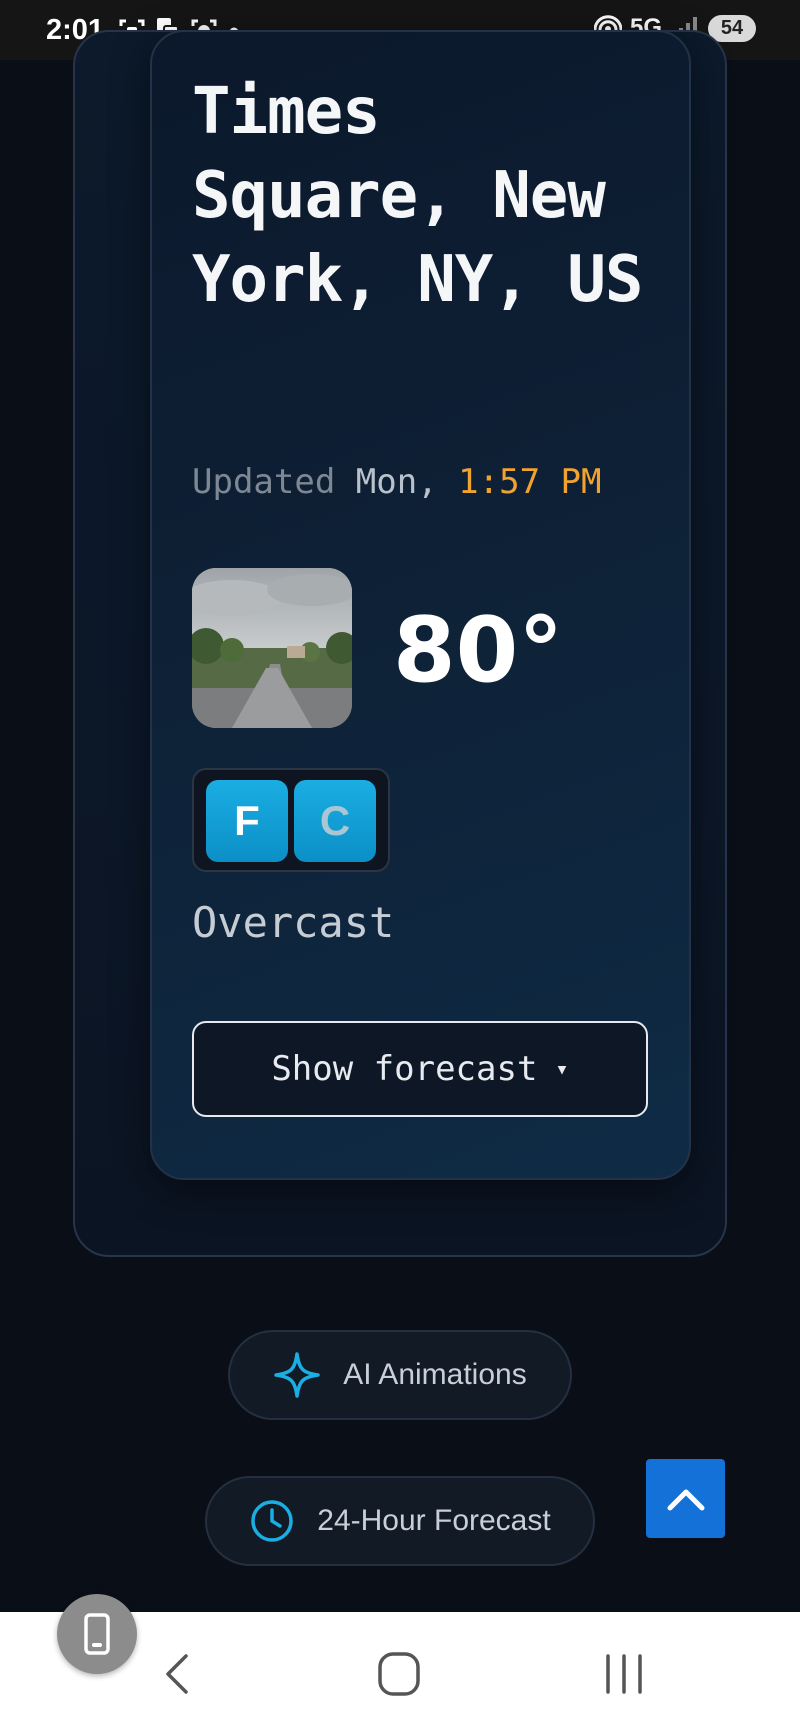  Describe the element at coordinates (293, 922) in the screenshot. I see `weather-condition: Overcast` at that location.